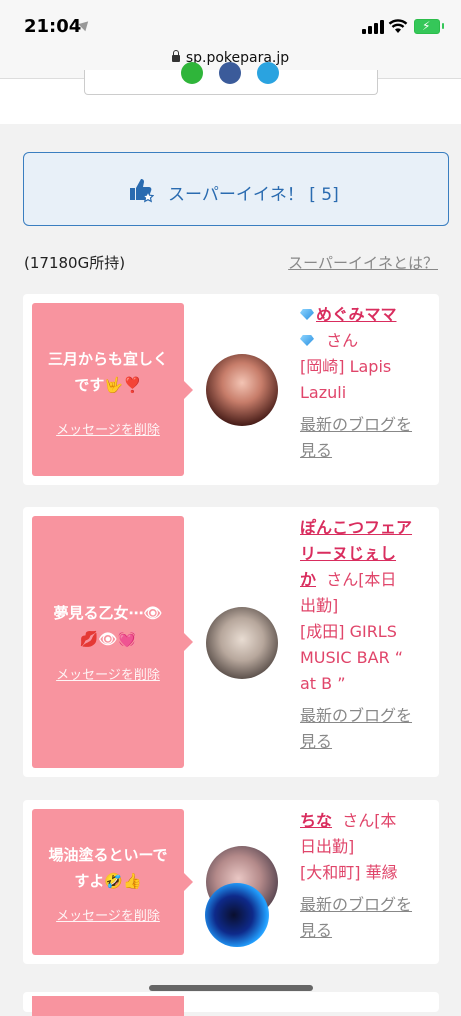  Describe the element at coordinates (348, 631) in the screenshot. I see `shop-name: [成田] GIRLS` at that location.